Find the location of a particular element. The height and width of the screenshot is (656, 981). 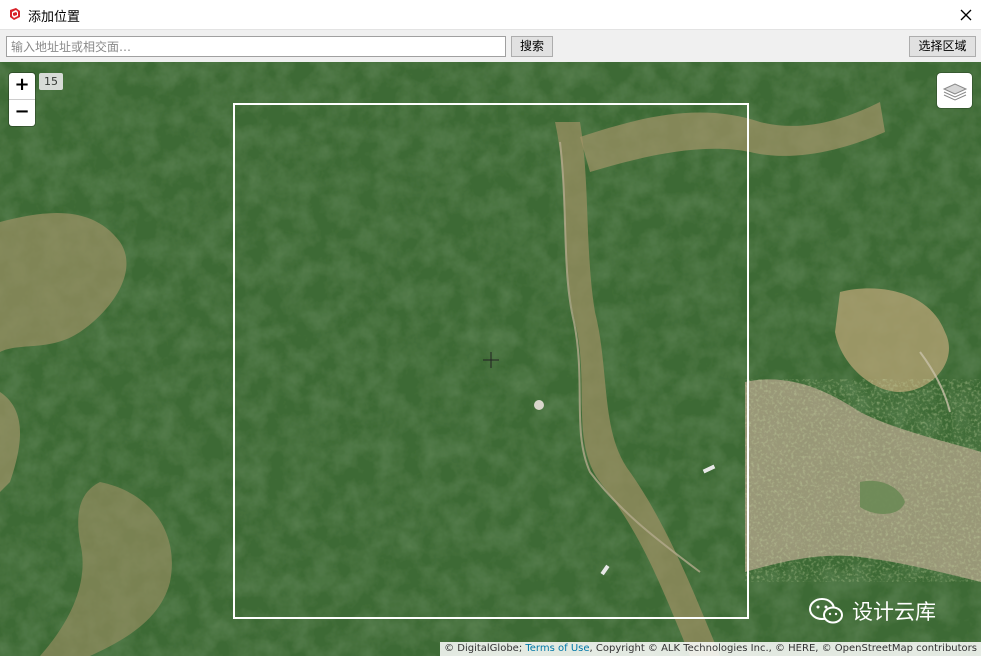

layers-icon is located at coordinates (954, 91).